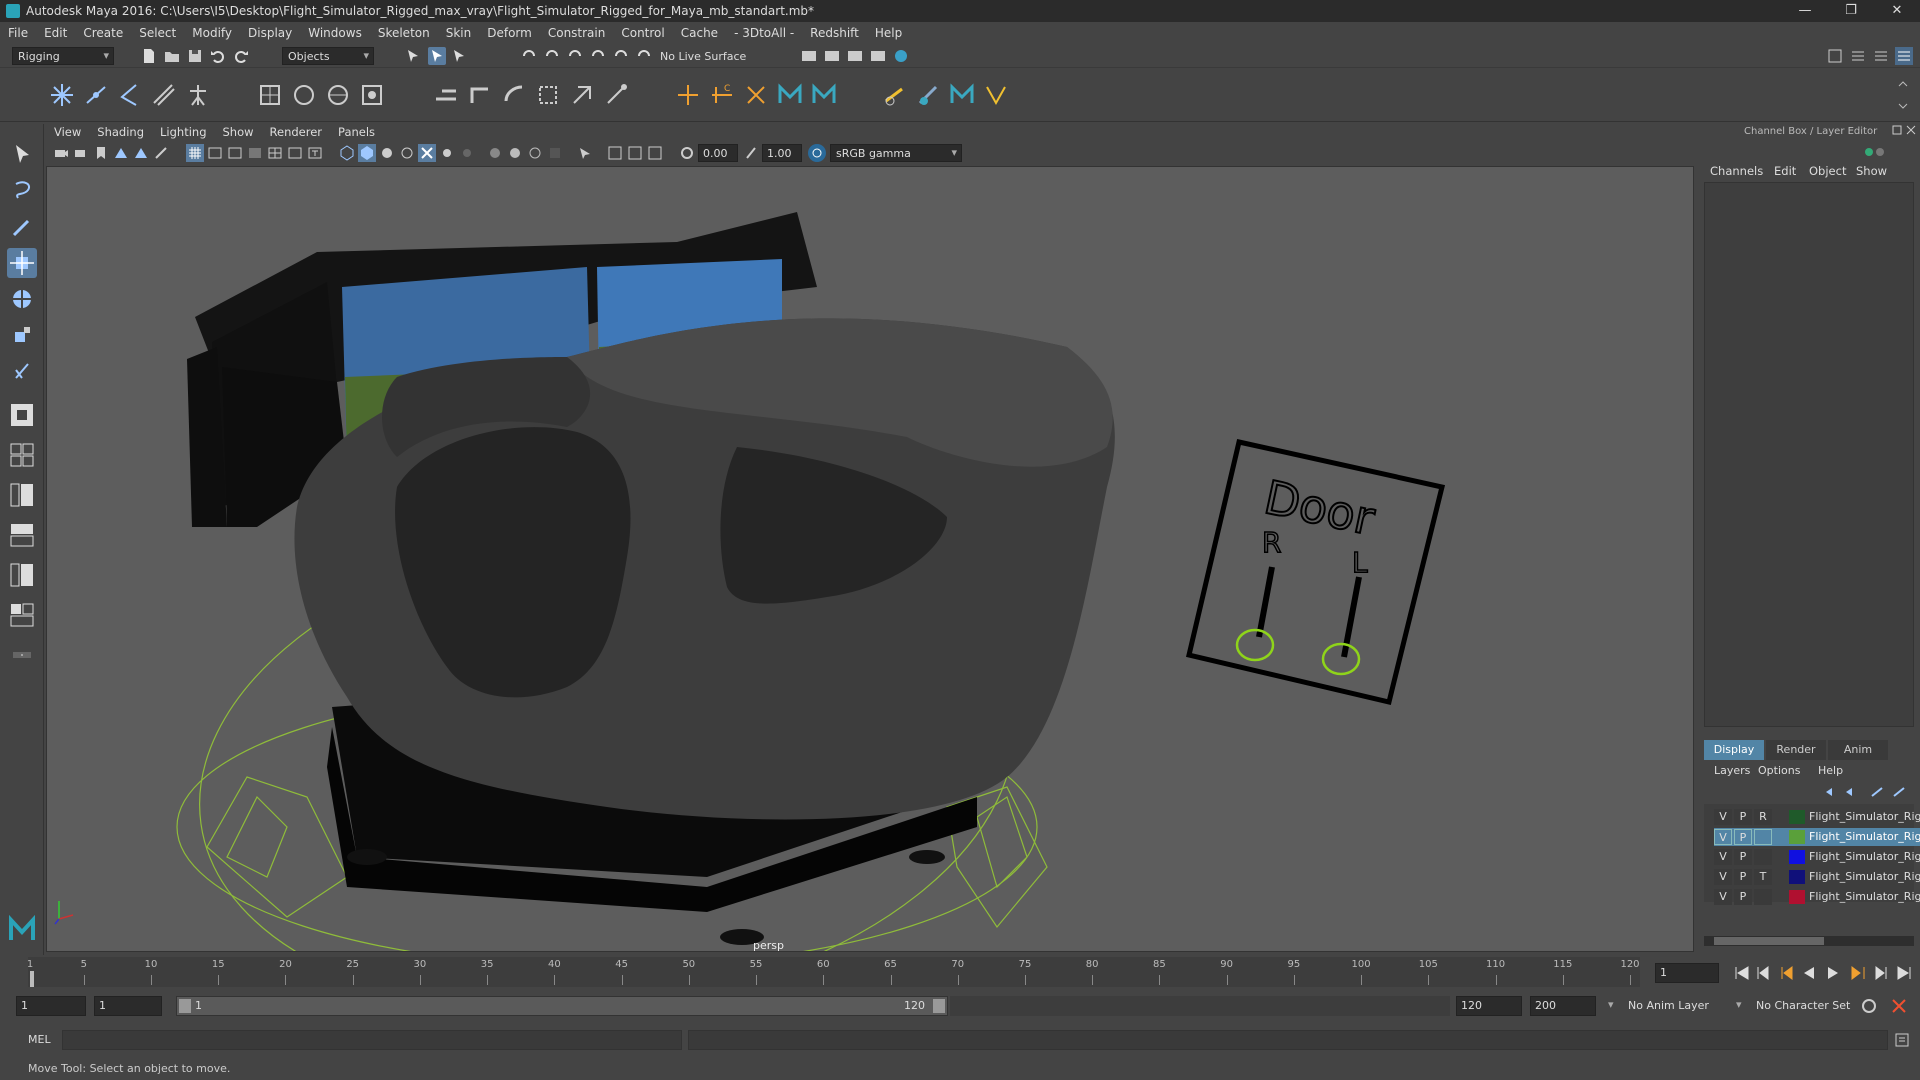 The image size is (1920, 1080). Describe the element at coordinates (817, 153) in the screenshot. I see `color-management-icon` at that location.